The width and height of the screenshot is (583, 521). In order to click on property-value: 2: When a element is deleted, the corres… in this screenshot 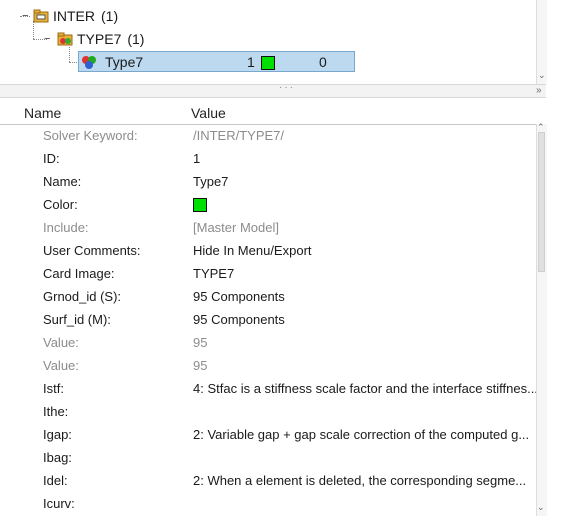, I will do `click(365, 480)`.